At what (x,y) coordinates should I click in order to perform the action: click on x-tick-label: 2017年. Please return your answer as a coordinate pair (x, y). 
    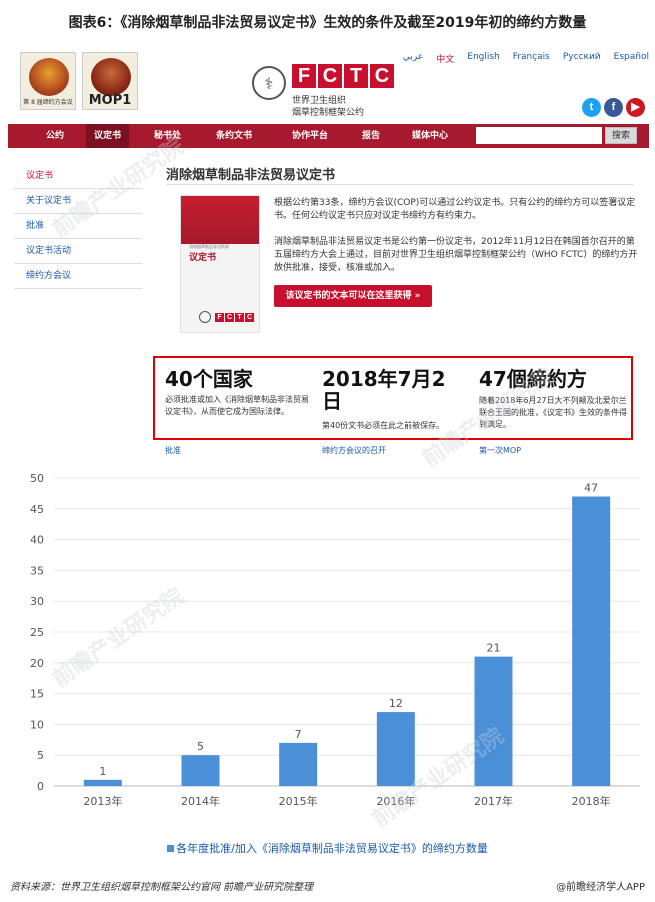
    Looking at the image, I should click on (493, 801).